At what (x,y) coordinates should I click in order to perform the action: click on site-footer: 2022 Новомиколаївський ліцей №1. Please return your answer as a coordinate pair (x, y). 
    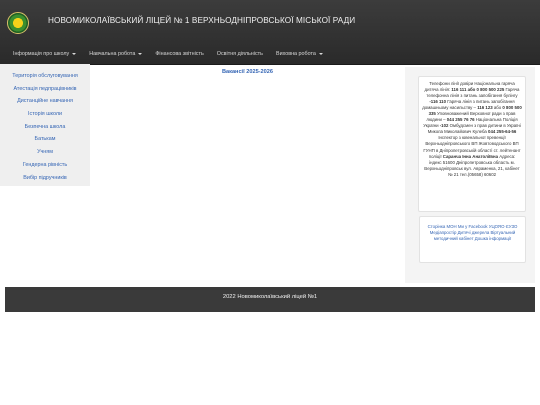
    Looking at the image, I should click on (270, 299).